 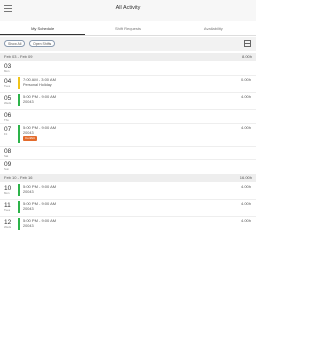 What do you see at coordinates (6, 156) in the screenshot?
I see `day-of-week: Sat` at bounding box center [6, 156].